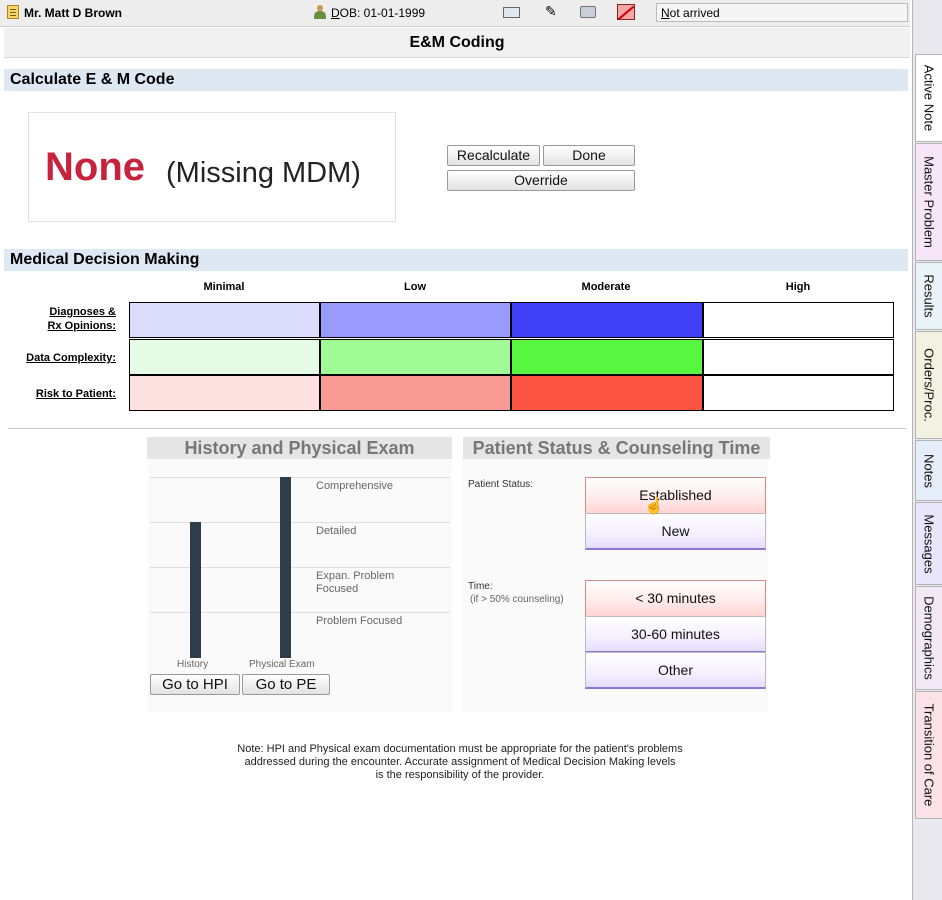  I want to click on mdm-section-heading: Medical Decision Making, so click(456, 260).